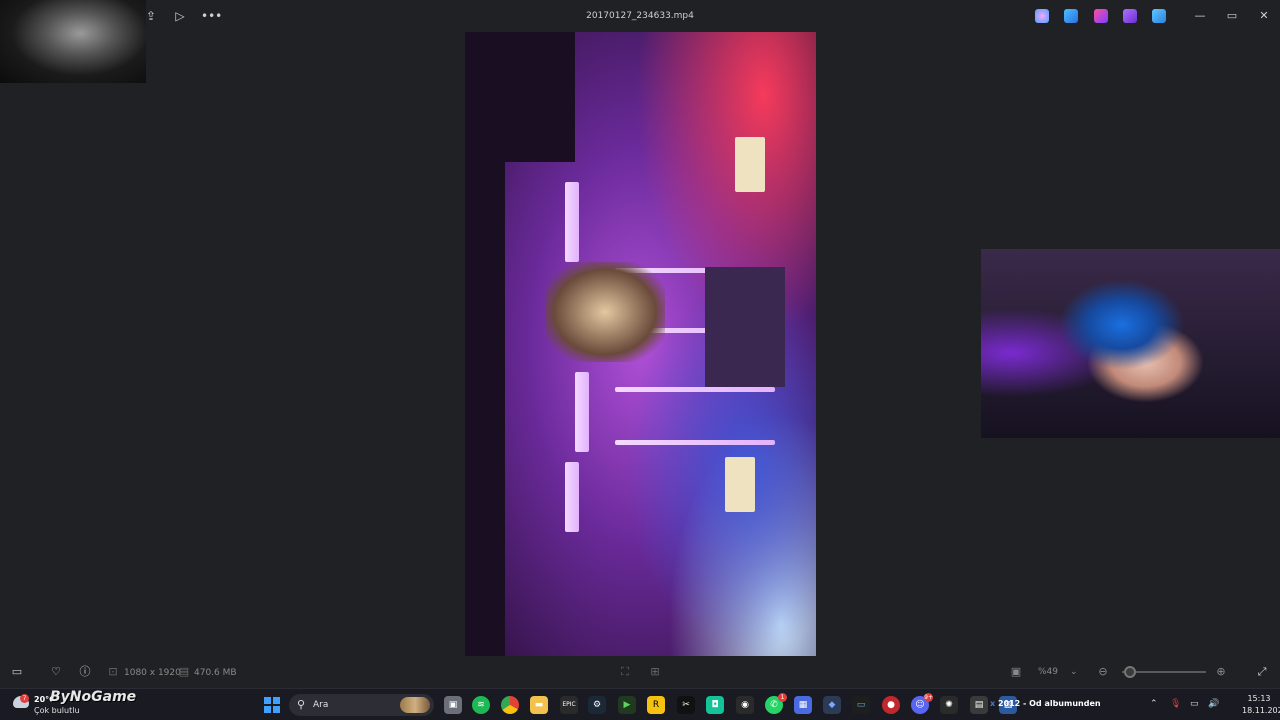 Image resolution: width=1280 pixels, height=720 pixels. I want to click on crop-icon: ⛶, so click(625, 672).